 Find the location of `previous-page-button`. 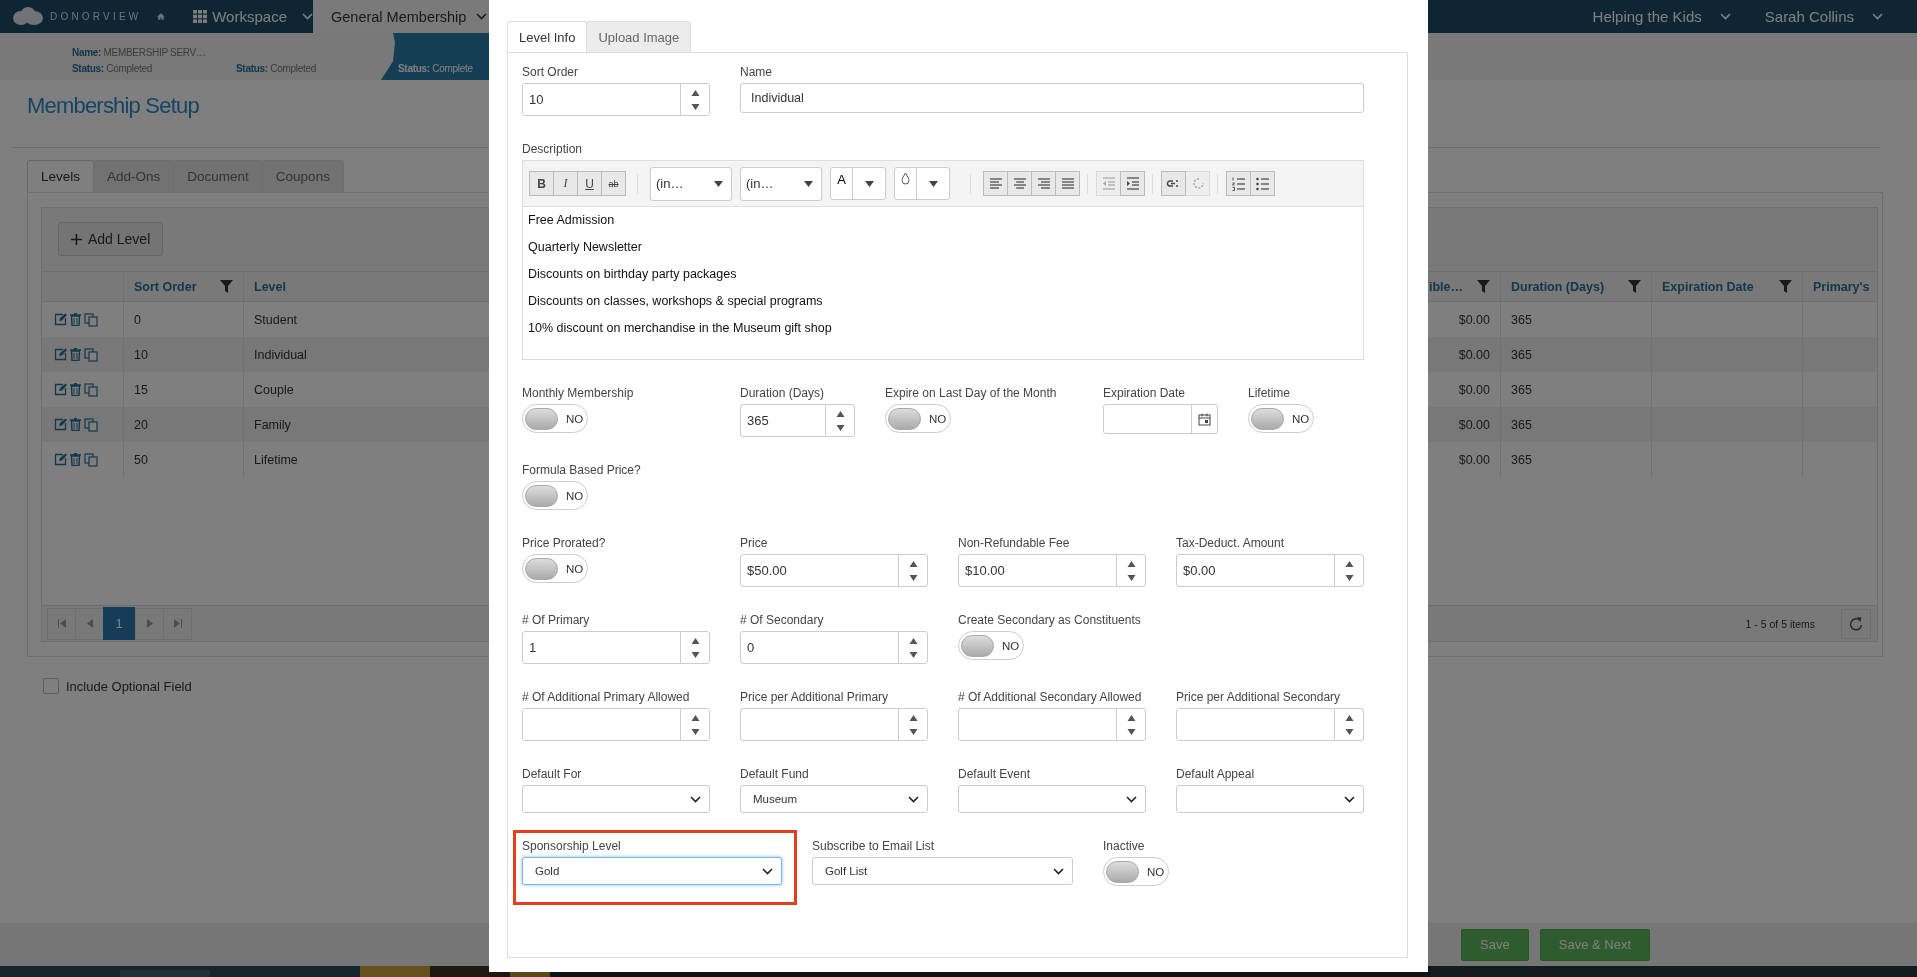

previous-page-button is located at coordinates (89, 623).